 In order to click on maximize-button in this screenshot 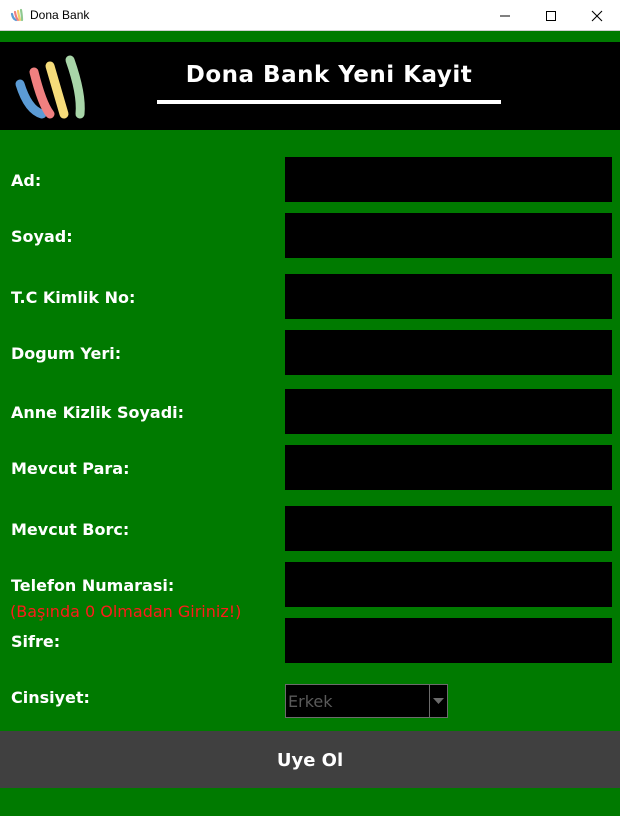, I will do `click(551, 15)`.